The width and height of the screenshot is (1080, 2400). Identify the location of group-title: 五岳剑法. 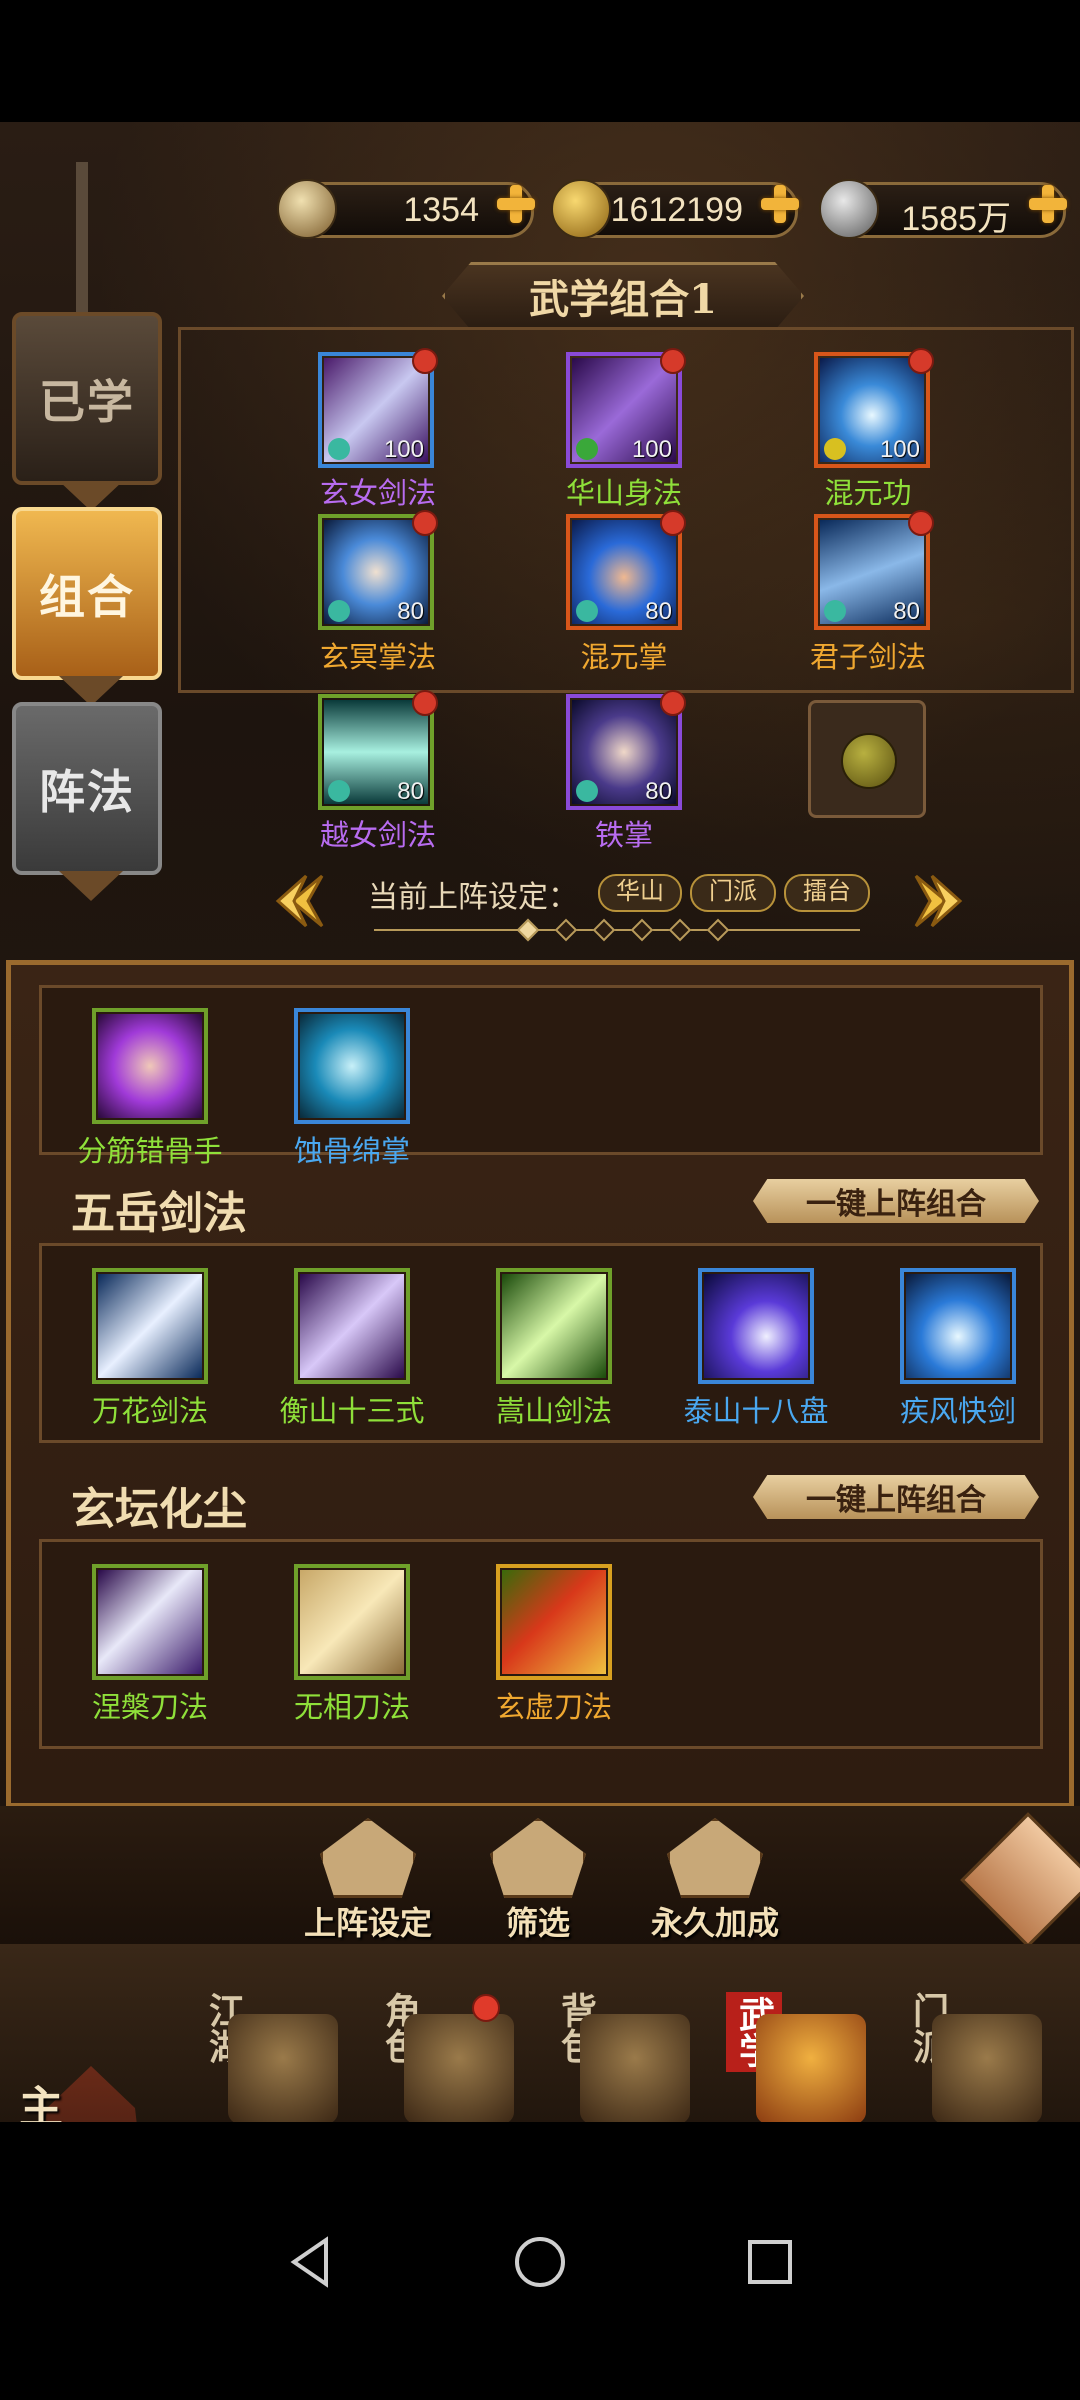
(159, 1213).